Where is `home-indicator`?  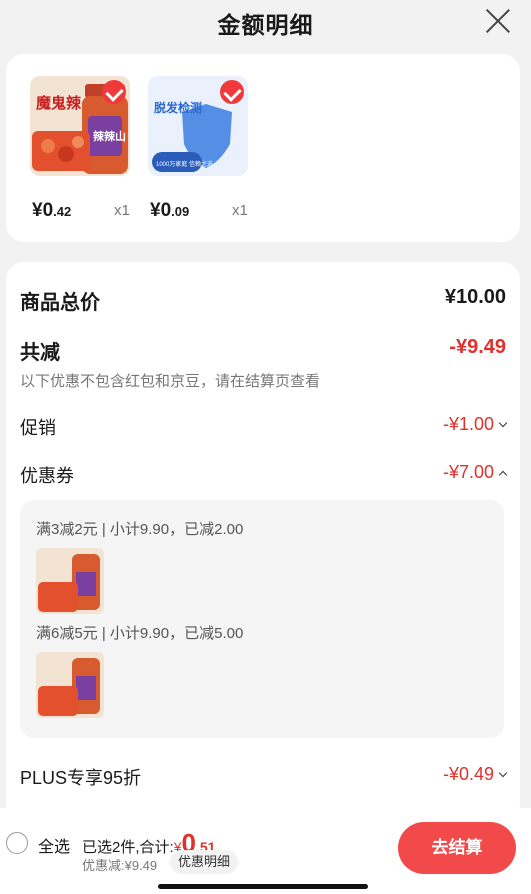 home-indicator is located at coordinates (263, 886).